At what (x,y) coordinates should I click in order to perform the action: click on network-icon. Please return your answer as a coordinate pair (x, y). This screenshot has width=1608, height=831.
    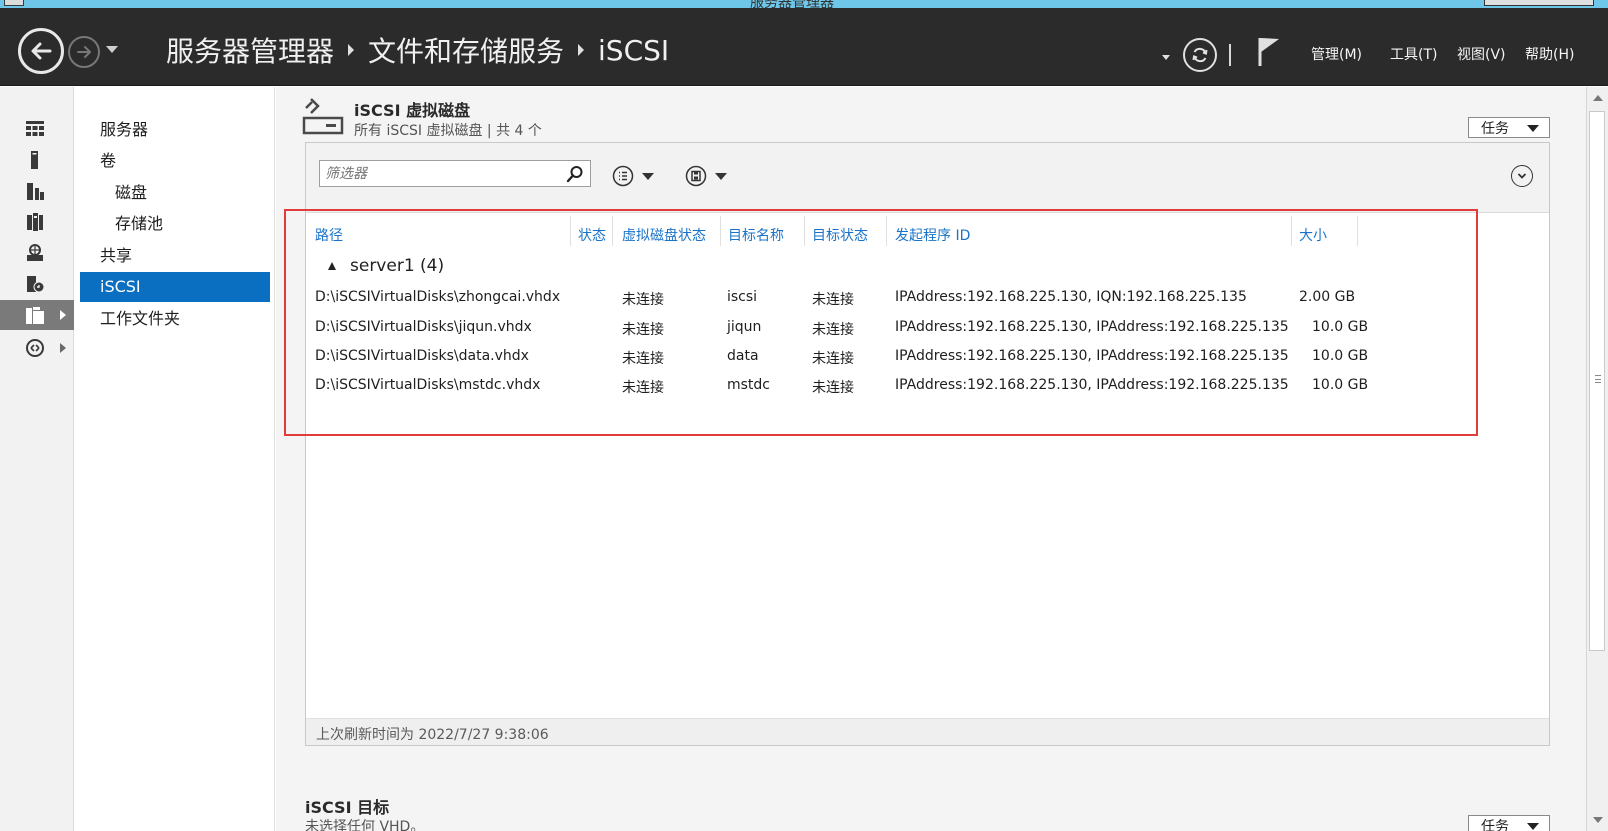
    Looking at the image, I should click on (35, 348).